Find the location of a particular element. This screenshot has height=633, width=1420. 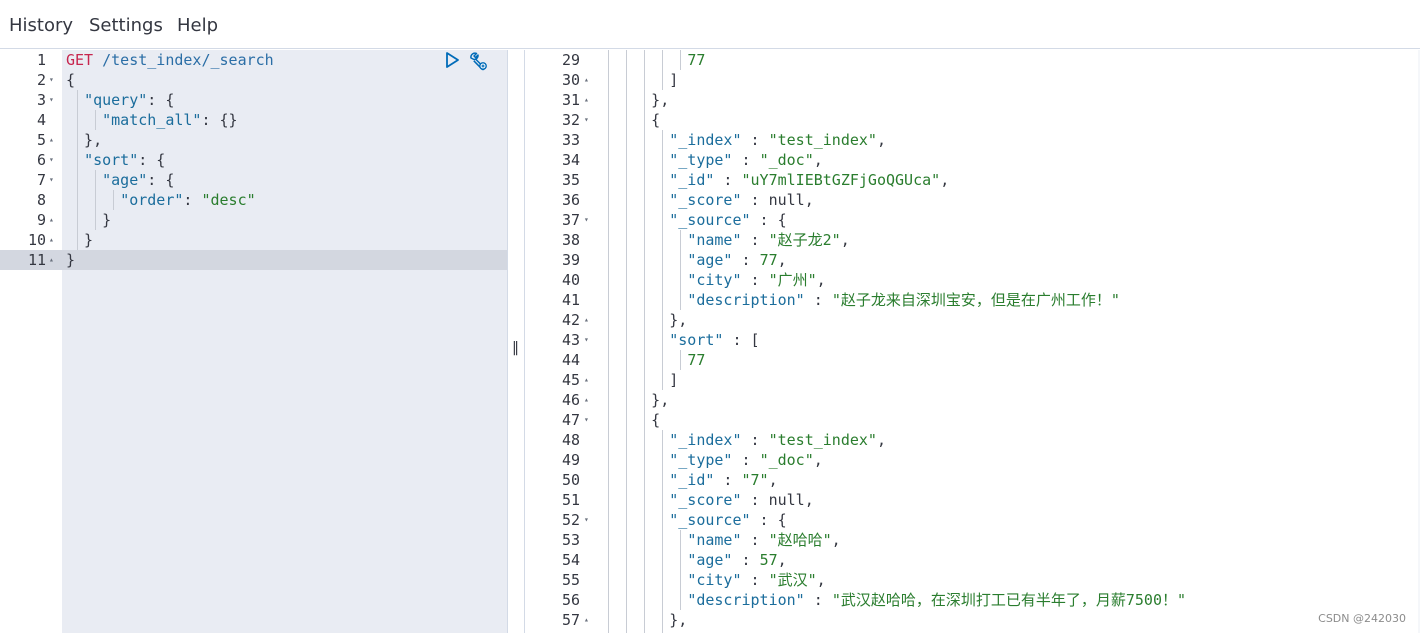

pane-resizer: ‖ is located at coordinates (516, 341).